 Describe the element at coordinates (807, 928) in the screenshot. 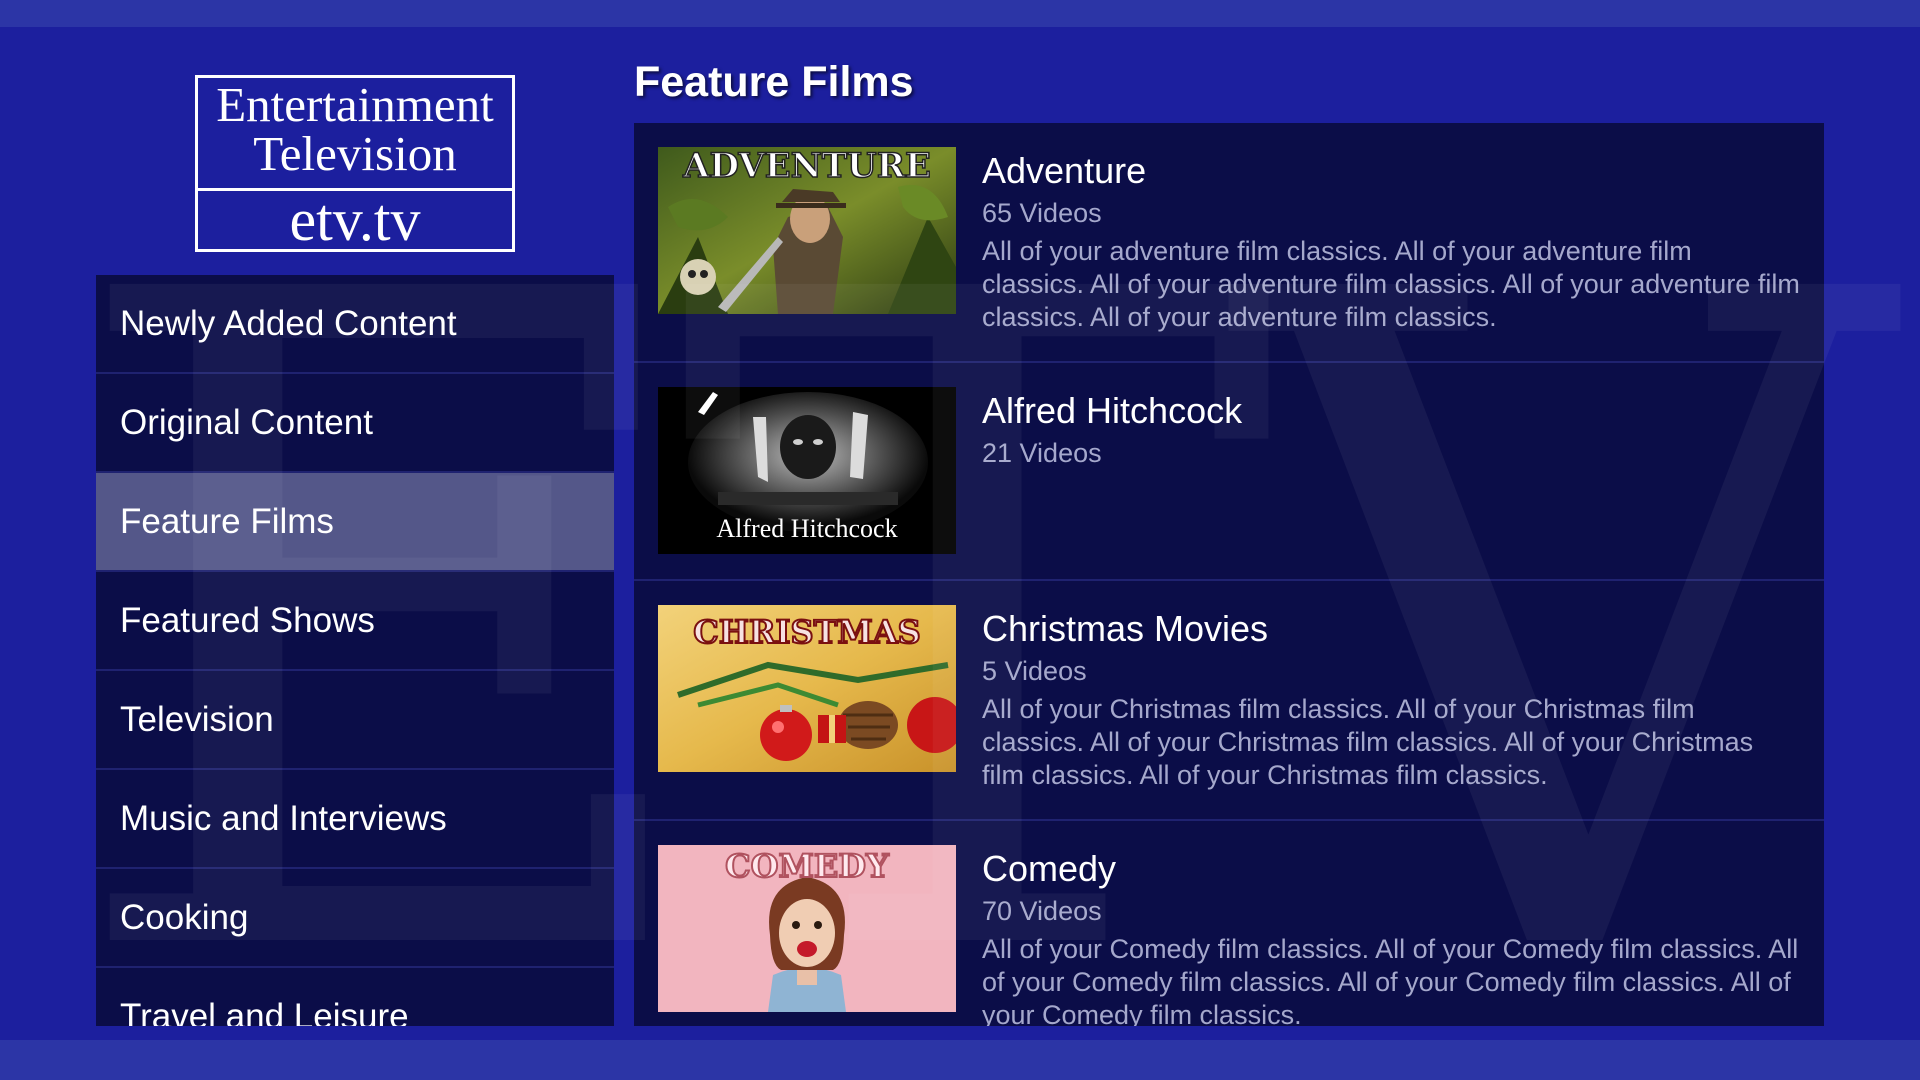

I see `comedy-thumbnail: COMEDY` at that location.